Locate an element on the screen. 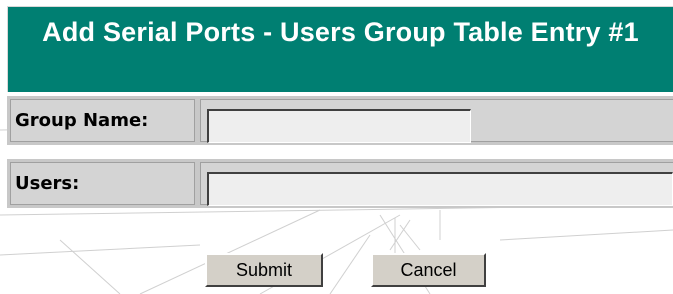 Image resolution: width=673 pixels, height=294 pixels. group-name-cell is located at coordinates (436, 121).